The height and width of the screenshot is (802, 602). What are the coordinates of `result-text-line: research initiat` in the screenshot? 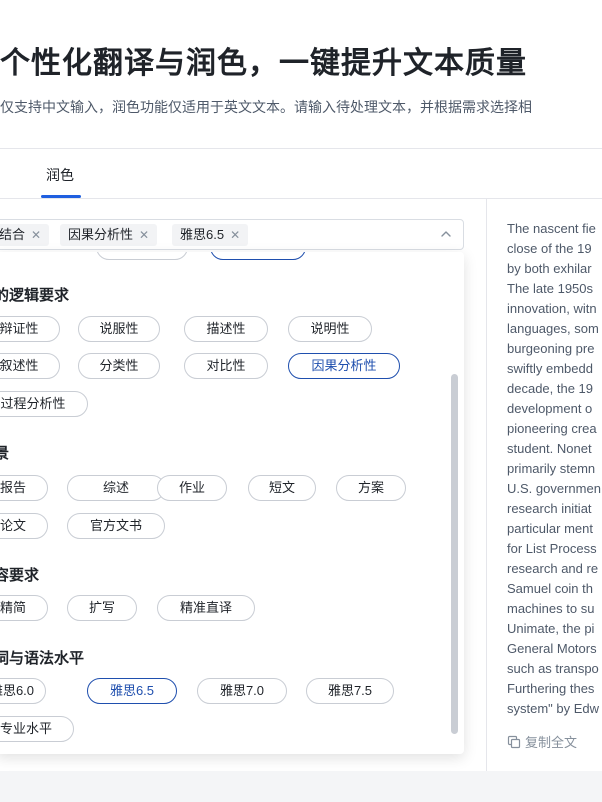 It's located at (549, 508).